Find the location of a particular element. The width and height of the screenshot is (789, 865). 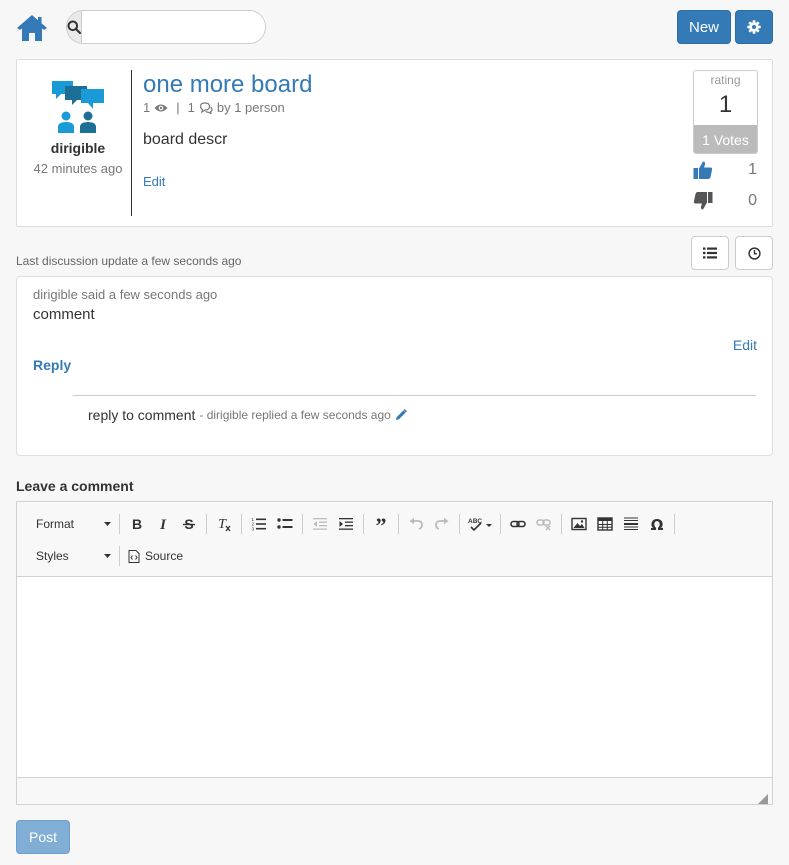

leave-comment-label: Leave a comment is located at coordinates (75, 486).